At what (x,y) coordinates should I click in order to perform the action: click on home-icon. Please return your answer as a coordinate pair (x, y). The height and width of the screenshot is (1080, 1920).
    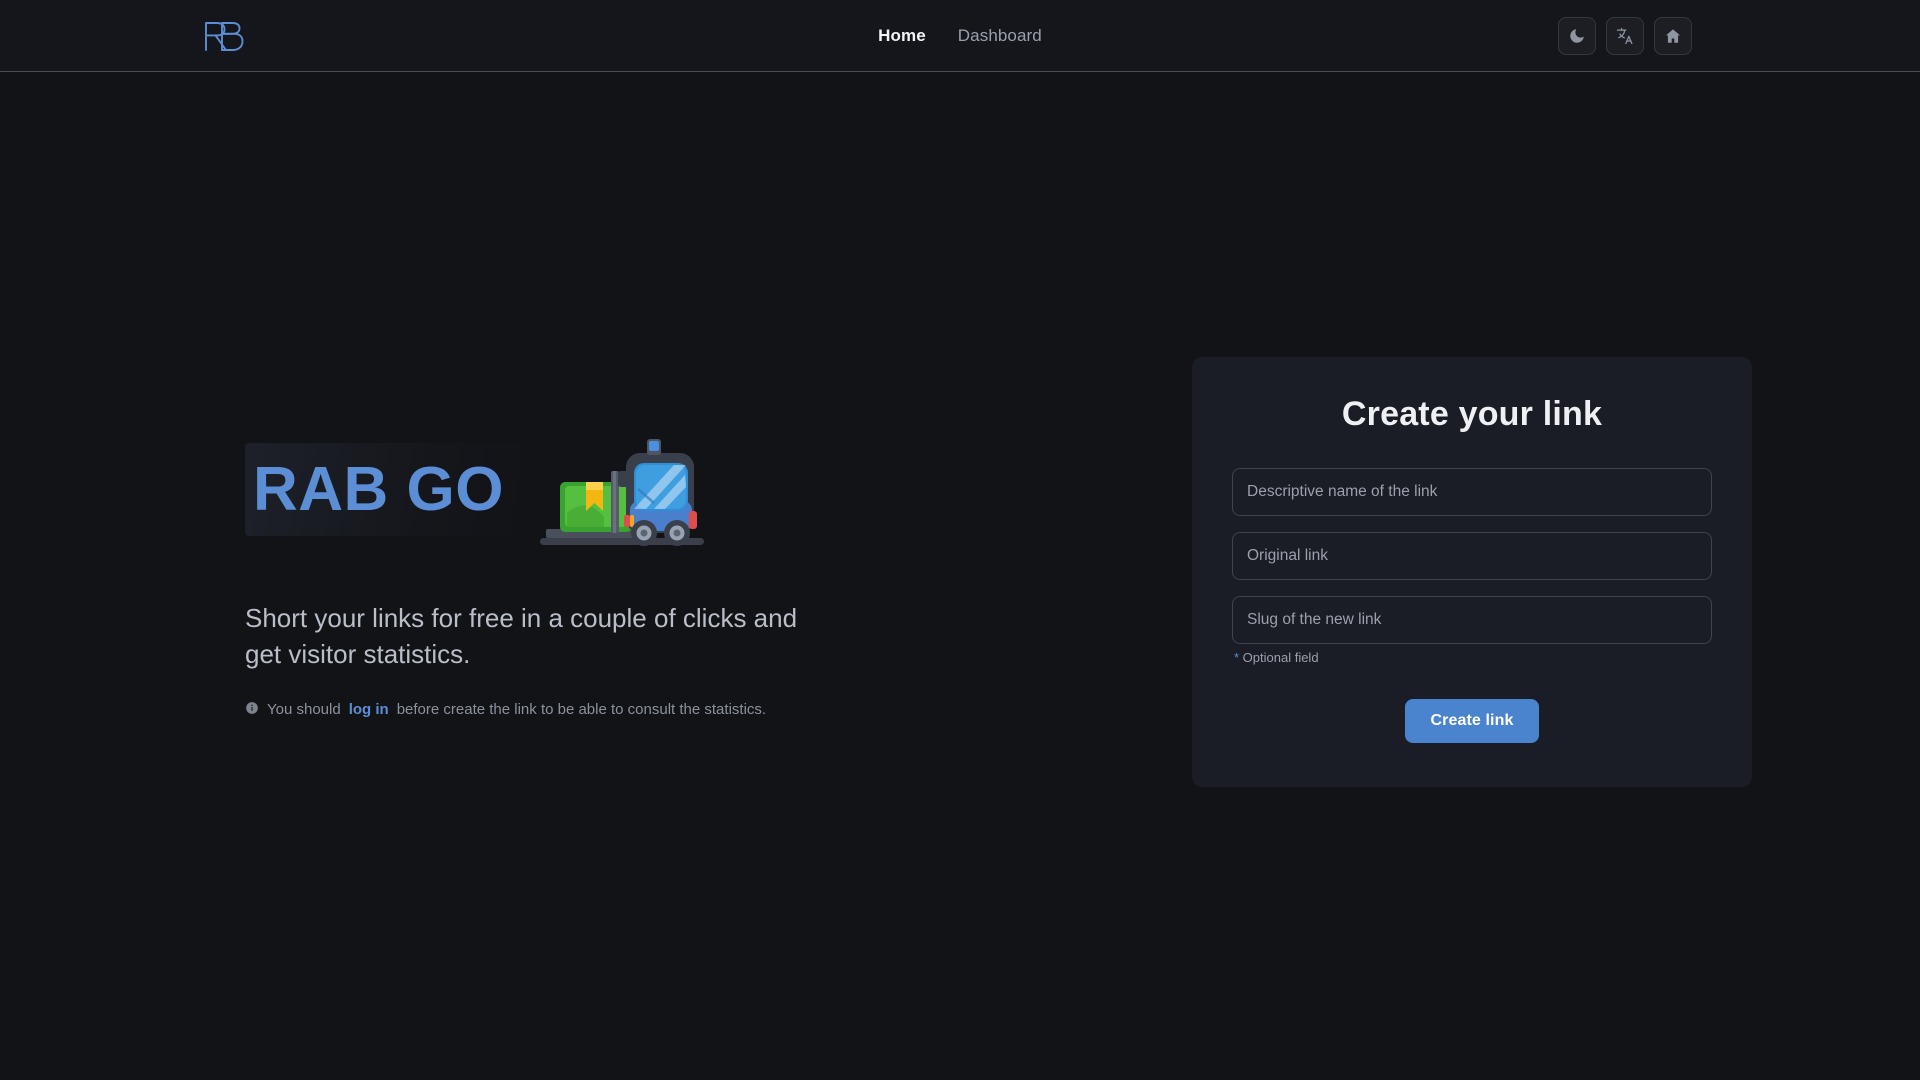
    Looking at the image, I should click on (1673, 36).